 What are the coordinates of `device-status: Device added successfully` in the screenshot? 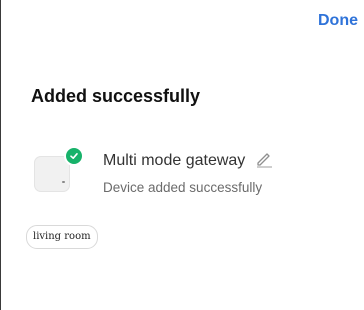 It's located at (183, 187).